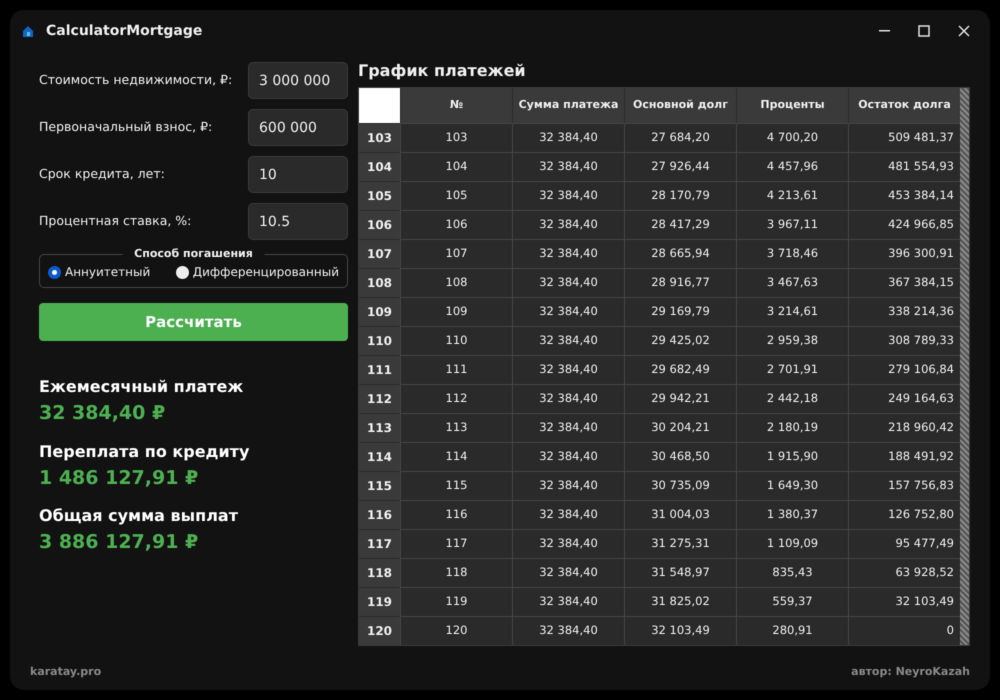 The image size is (1000, 700). Describe the element at coordinates (904, 340) in the screenshot. I see `table-cell: 308 789,33` at that location.